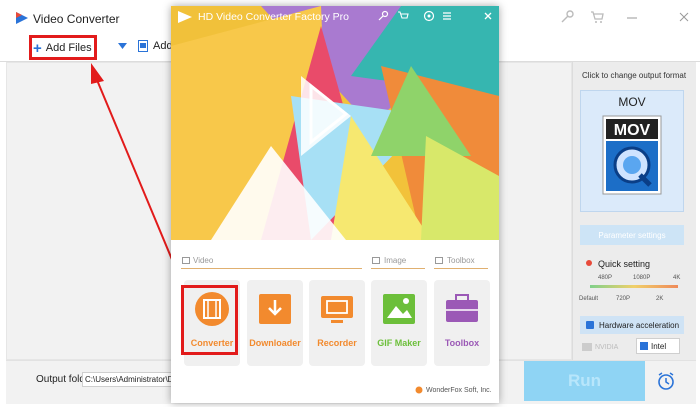  I want to click on gif-maker-label: GIF Maker, so click(399, 343).